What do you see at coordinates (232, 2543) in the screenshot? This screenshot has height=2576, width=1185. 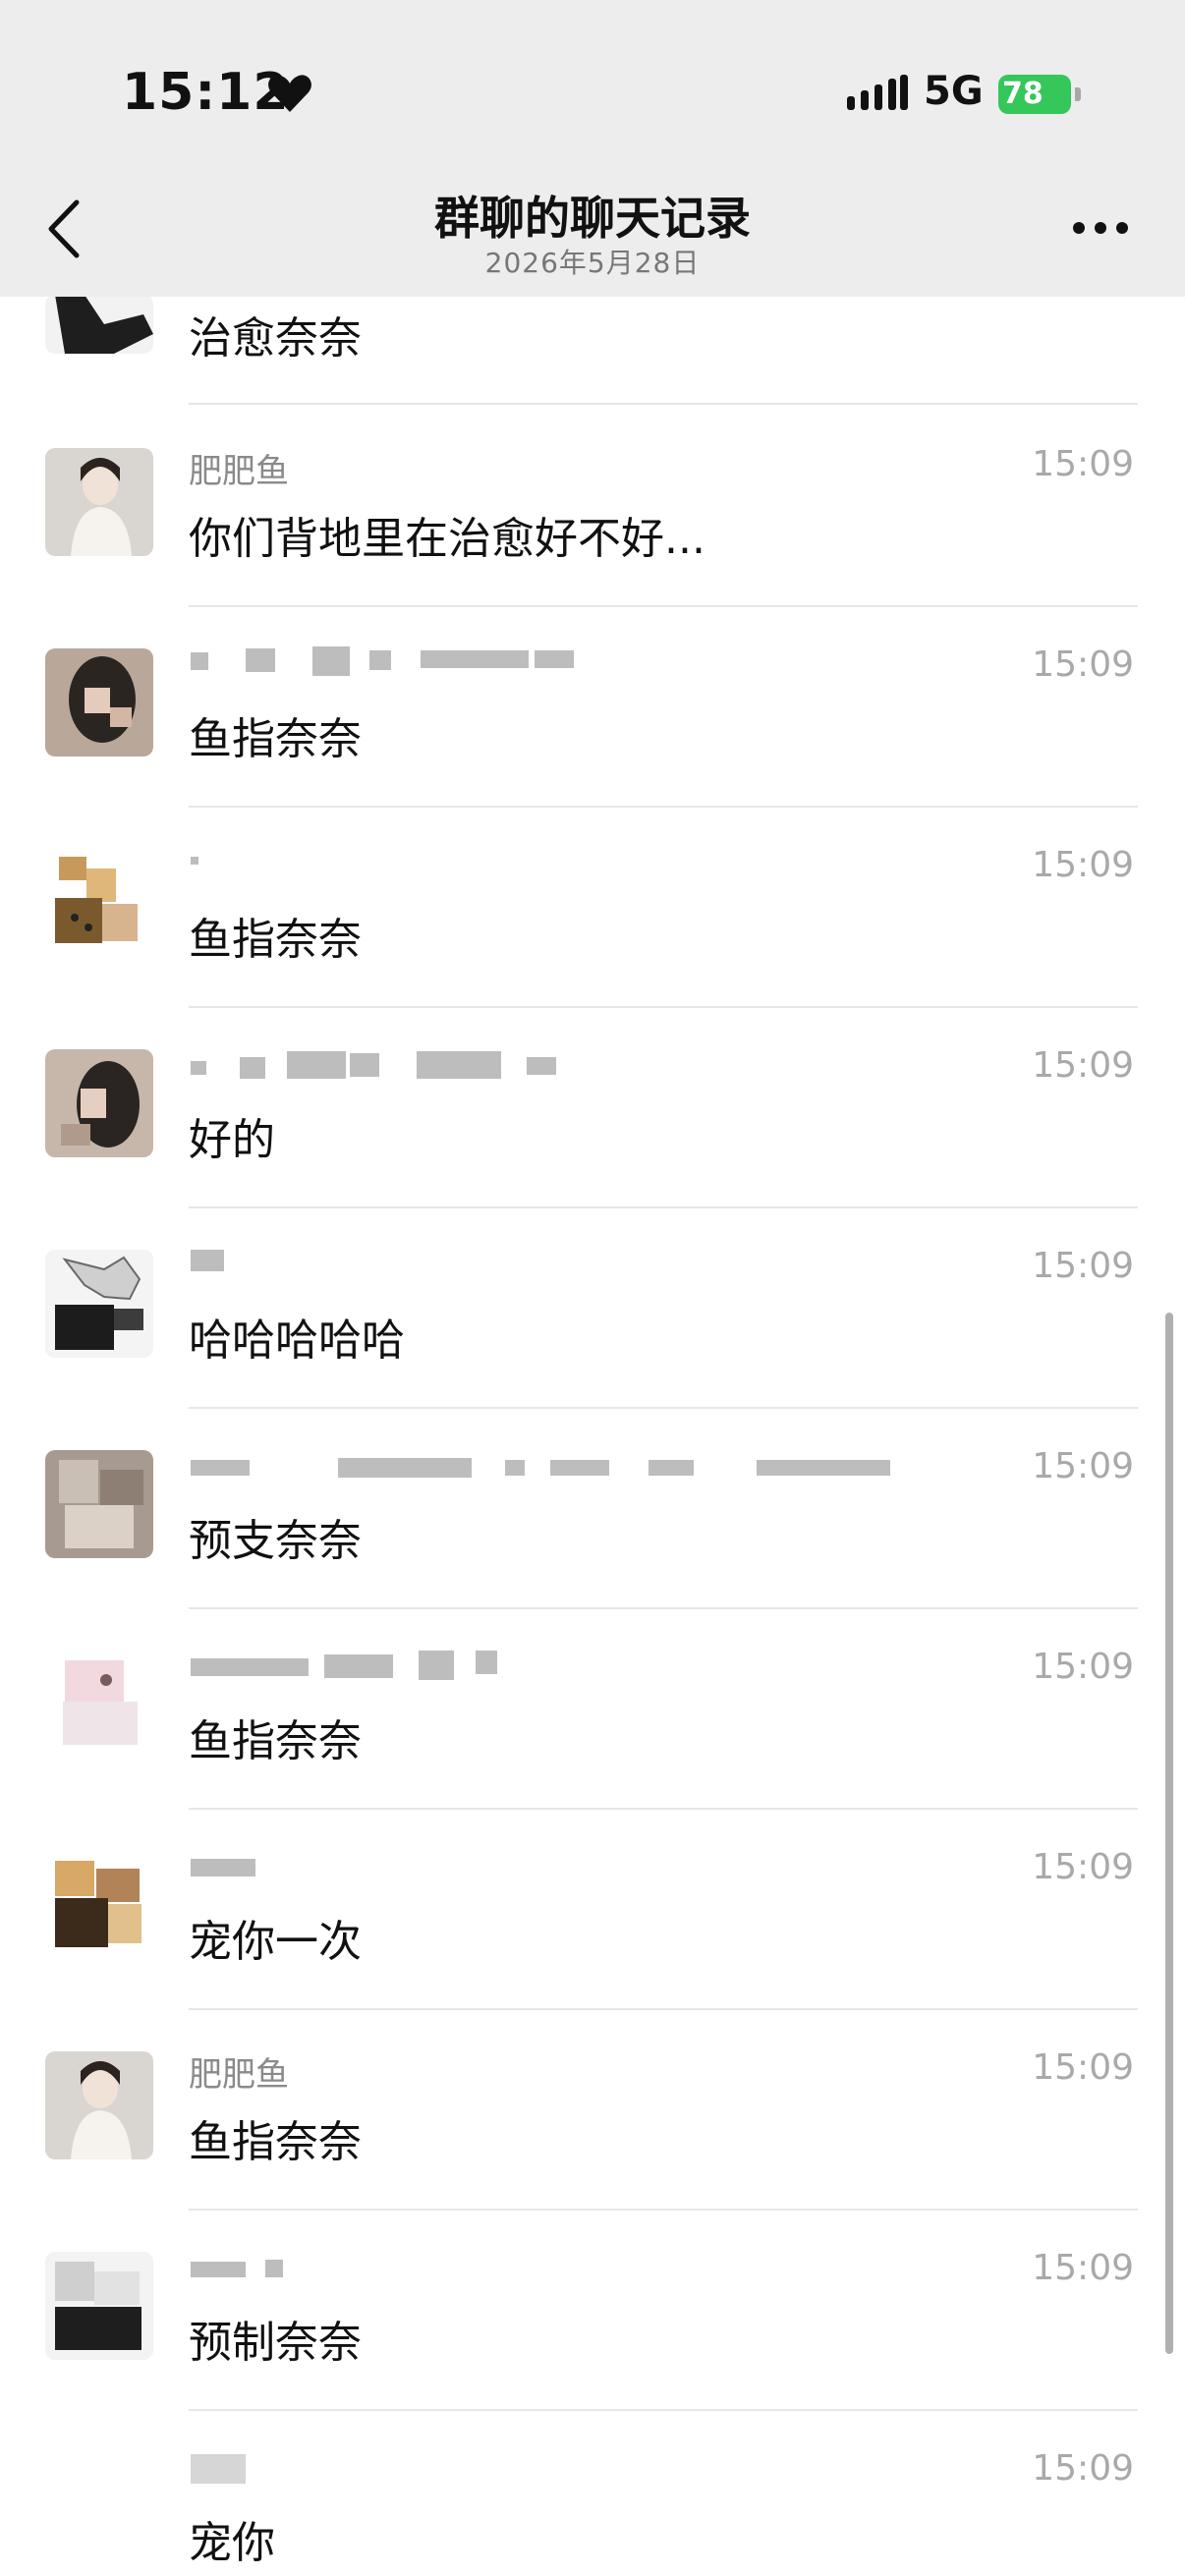 I see `message-text: 宠你` at bounding box center [232, 2543].